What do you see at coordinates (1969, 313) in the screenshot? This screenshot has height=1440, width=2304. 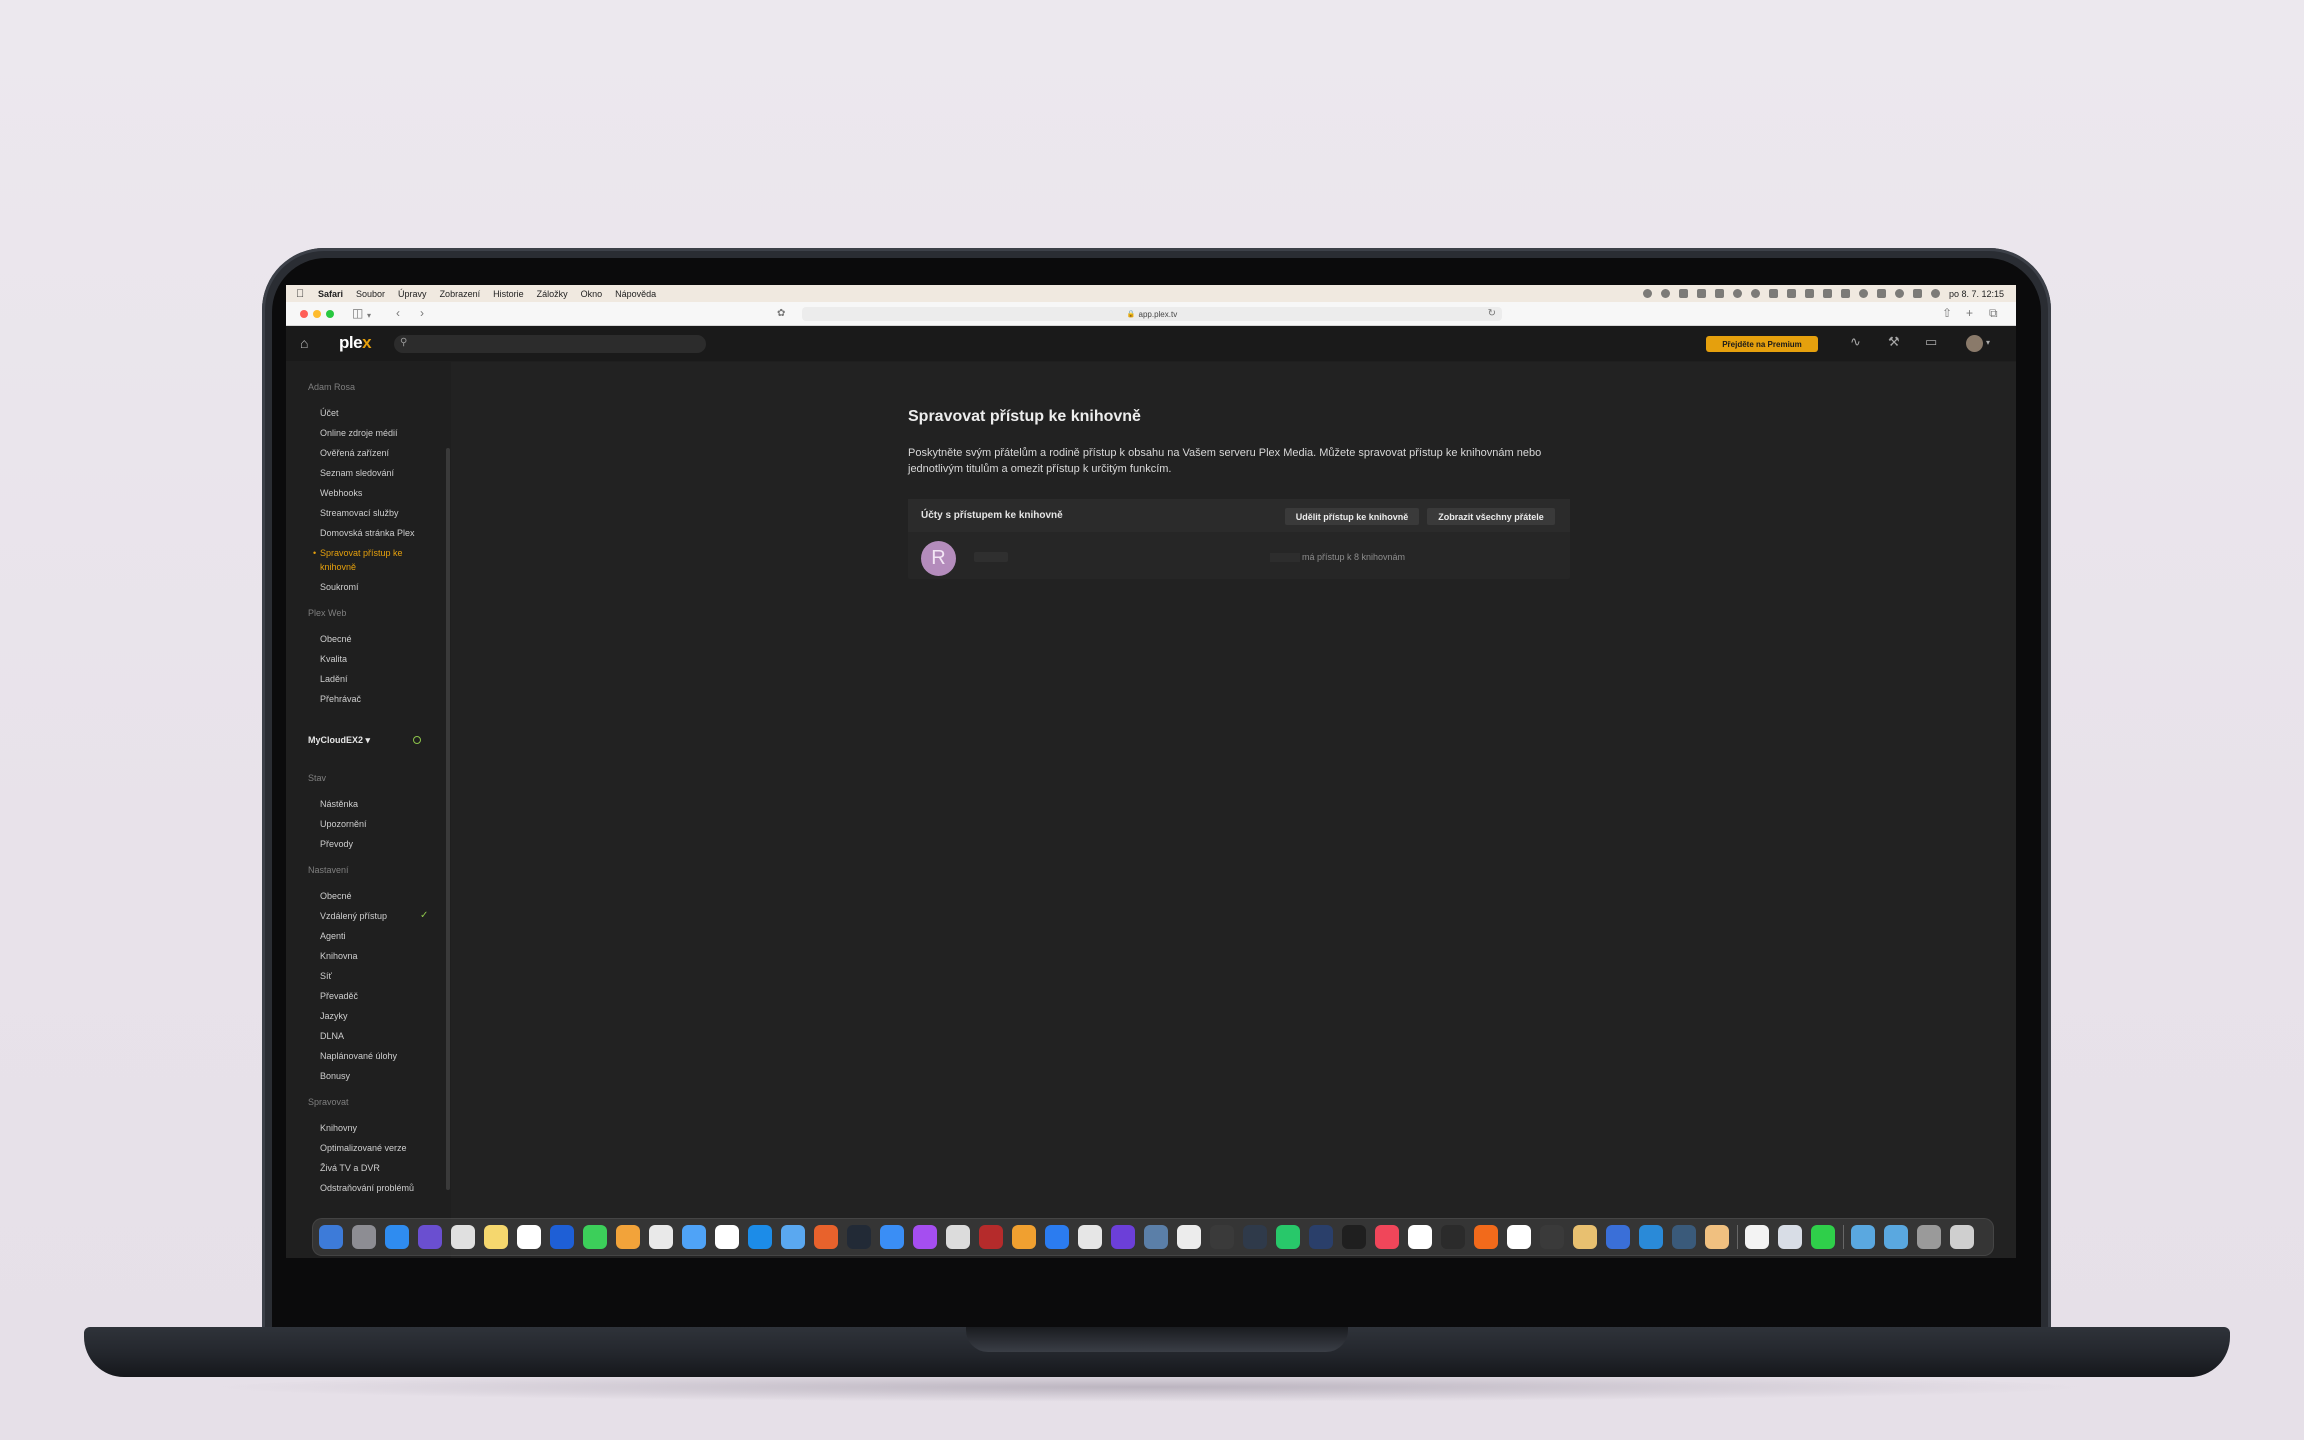 I see `new-tab-icon: +` at bounding box center [1969, 313].